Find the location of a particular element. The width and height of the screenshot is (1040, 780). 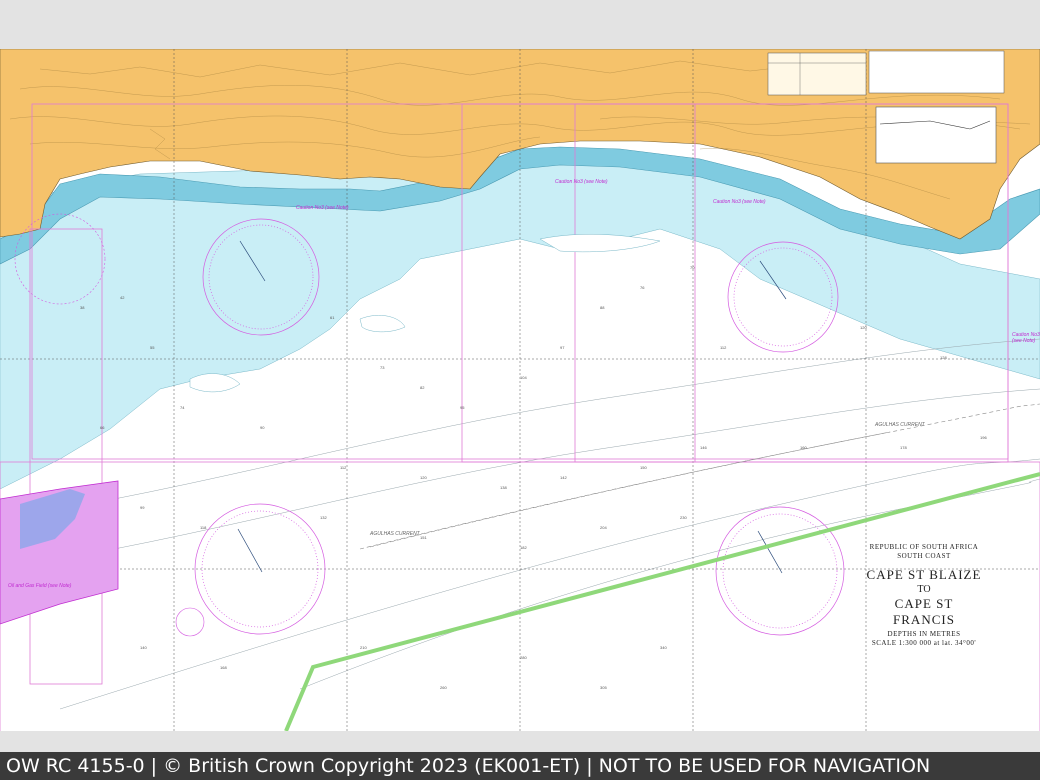

svg-text: 142 is located at coordinates (563, 477).